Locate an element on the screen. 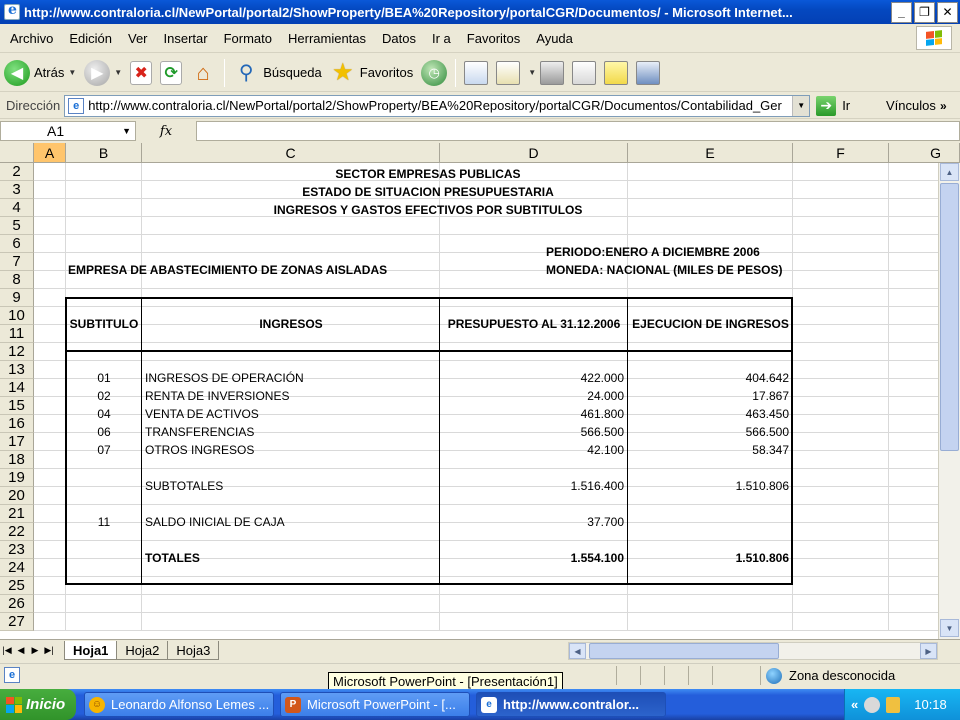 This screenshot has height=720, width=960. note-icon is located at coordinates (616, 72).